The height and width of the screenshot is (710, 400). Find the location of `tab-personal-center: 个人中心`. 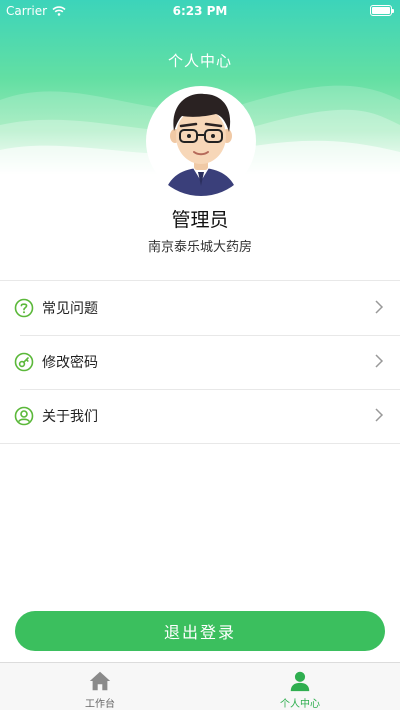

tab-personal-center: 个人中心 is located at coordinates (300, 686).